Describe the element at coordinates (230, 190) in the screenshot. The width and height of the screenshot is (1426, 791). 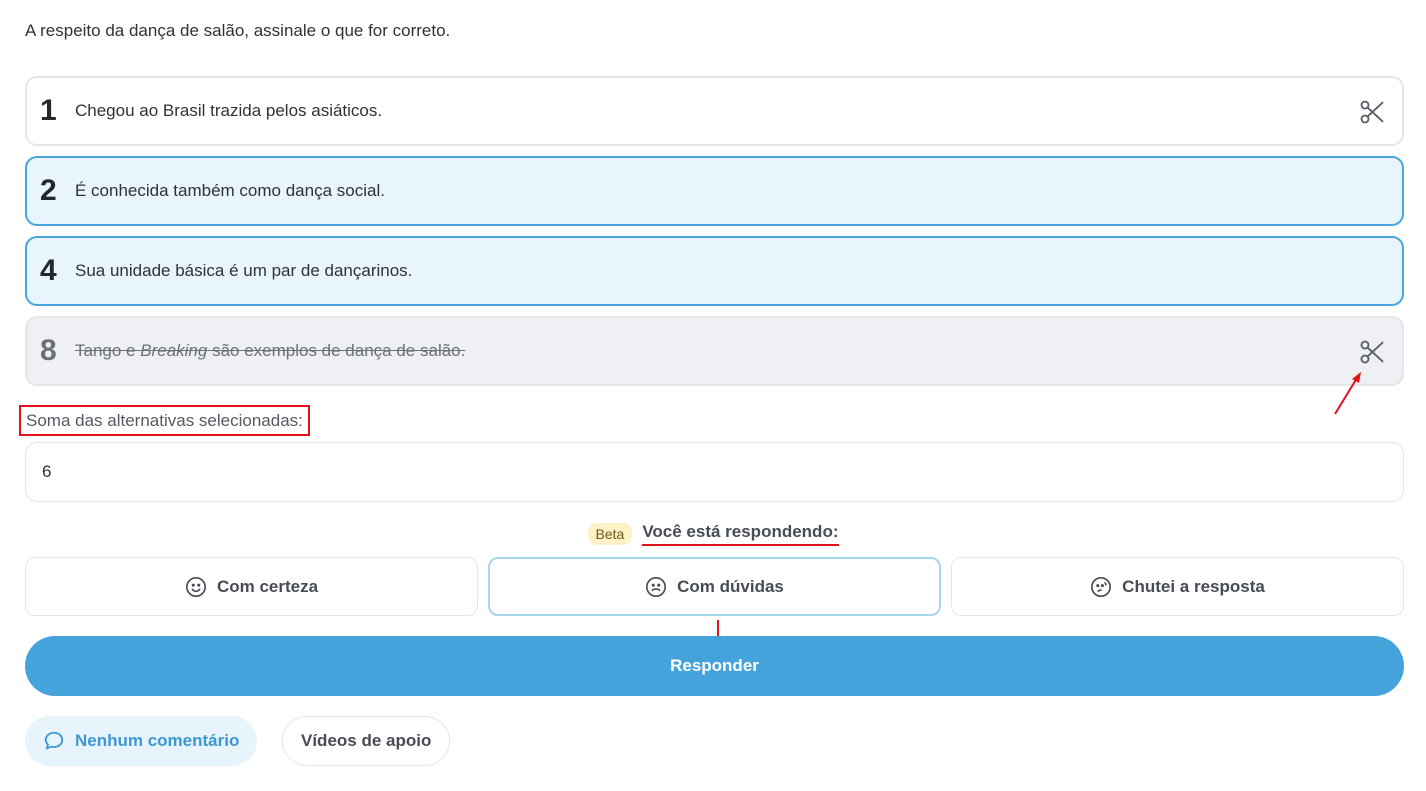
I see `alternative-text: É conhecida também como dança social.` at that location.